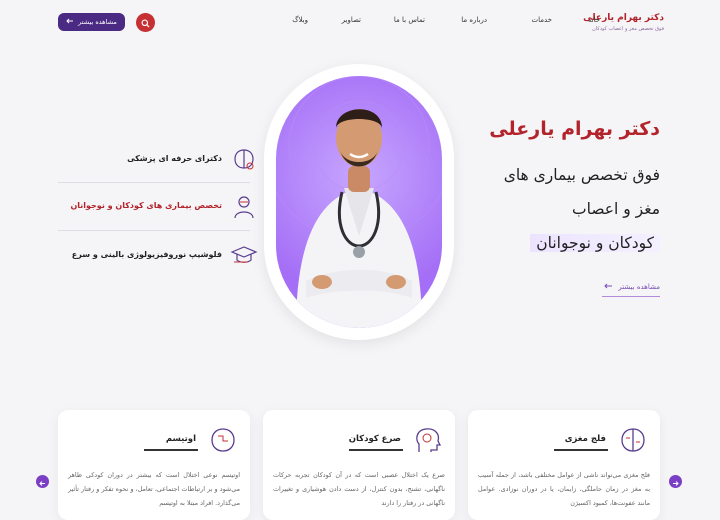 This screenshot has height=520, width=720. What do you see at coordinates (180, 439) in the screenshot?
I see `card-title: اوتیسم` at bounding box center [180, 439].